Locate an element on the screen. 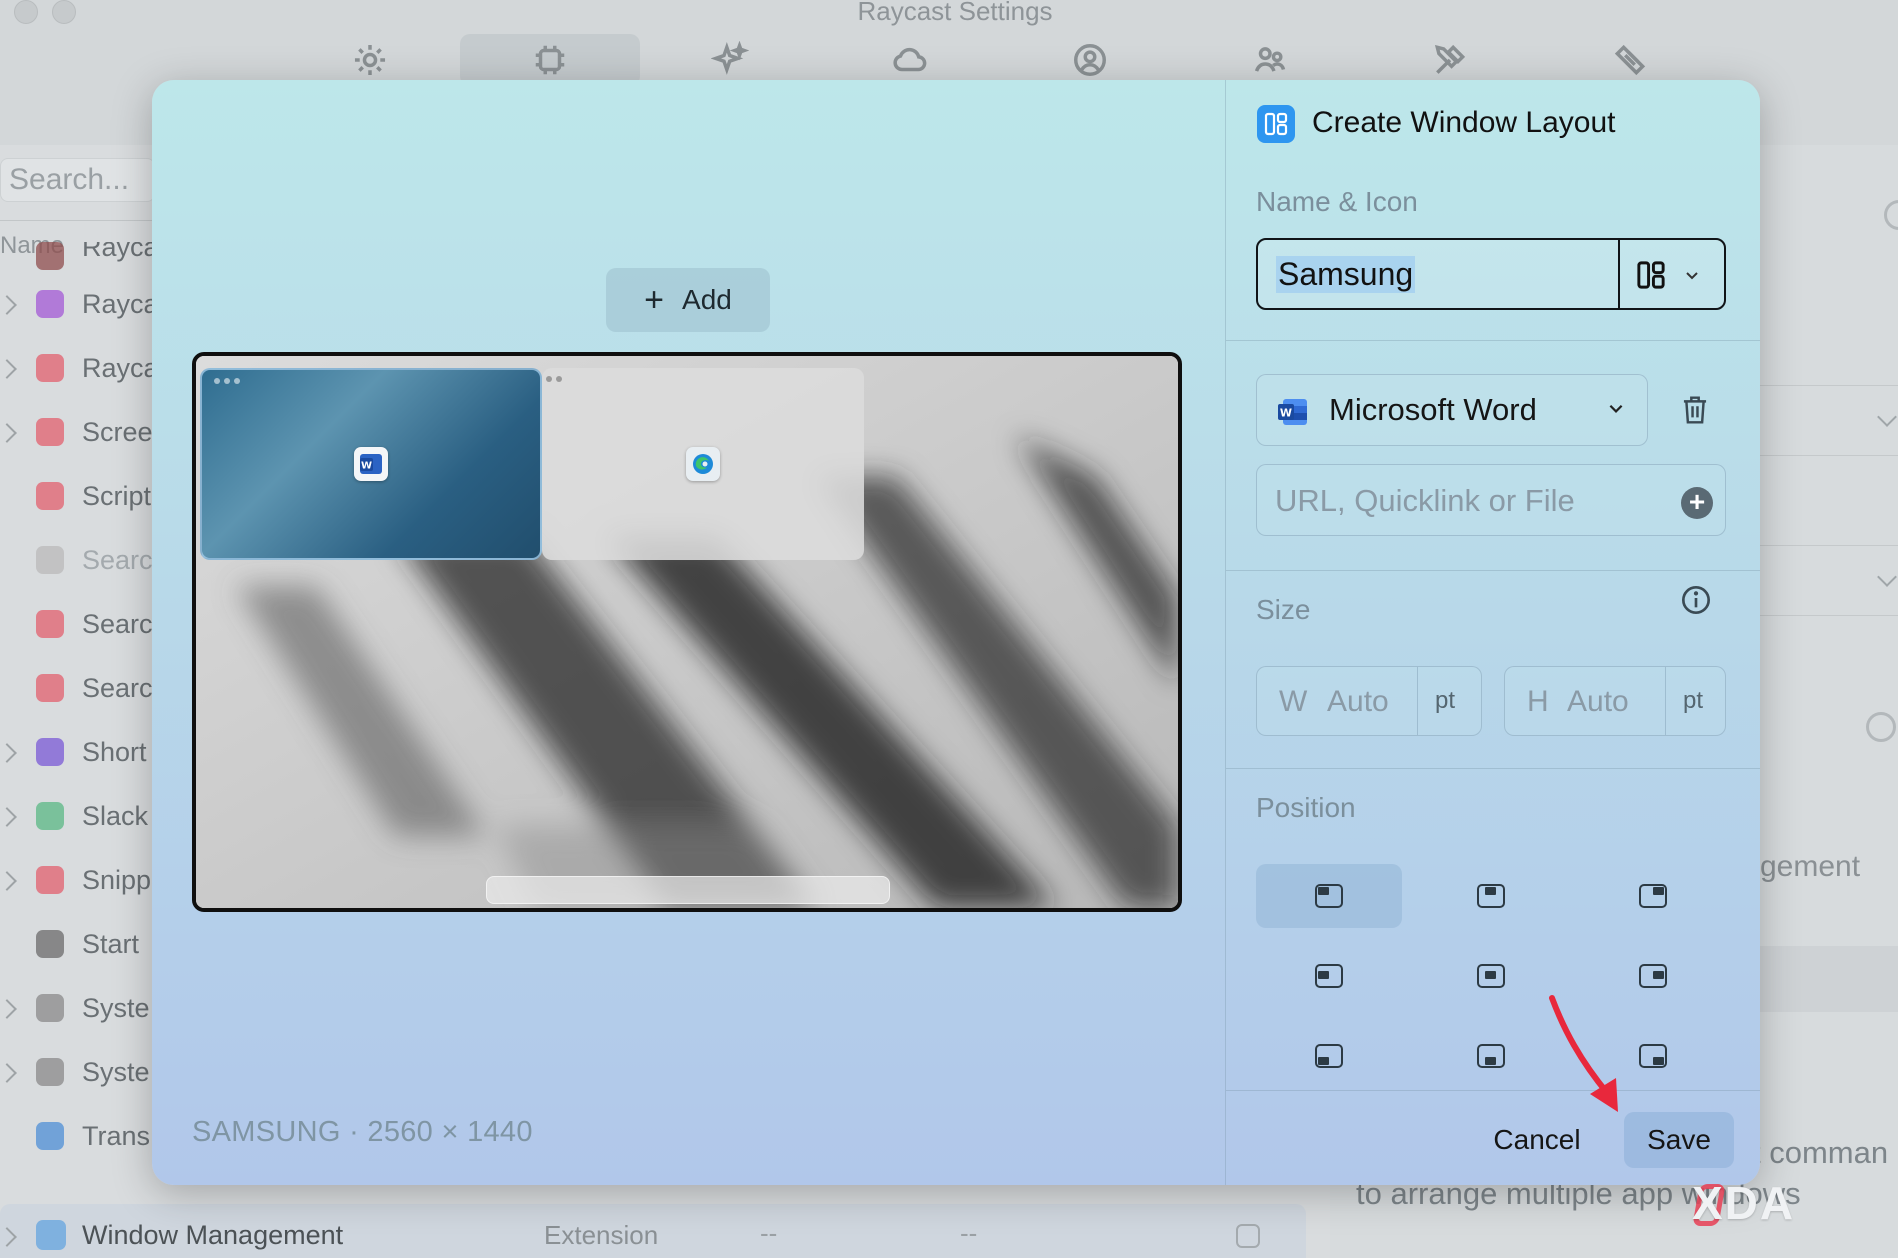 This screenshot has width=1898, height=1258. list-item: Trans is located at coordinates (80, 1136).